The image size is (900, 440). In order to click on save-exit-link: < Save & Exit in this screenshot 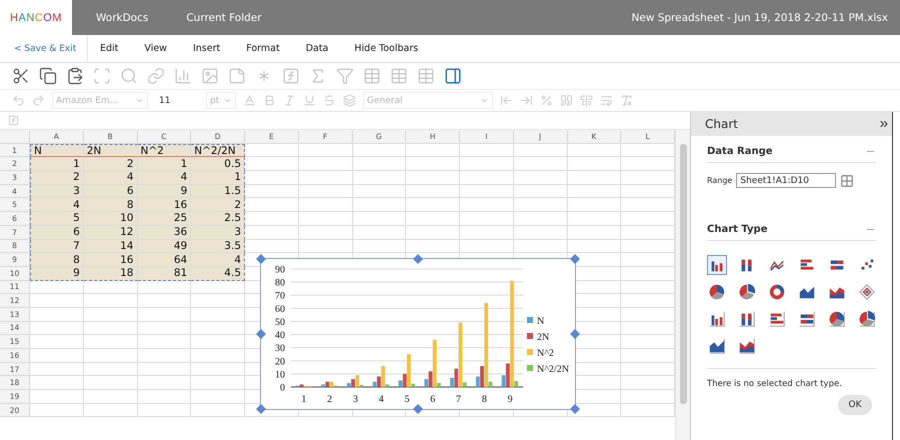, I will do `click(44, 48)`.